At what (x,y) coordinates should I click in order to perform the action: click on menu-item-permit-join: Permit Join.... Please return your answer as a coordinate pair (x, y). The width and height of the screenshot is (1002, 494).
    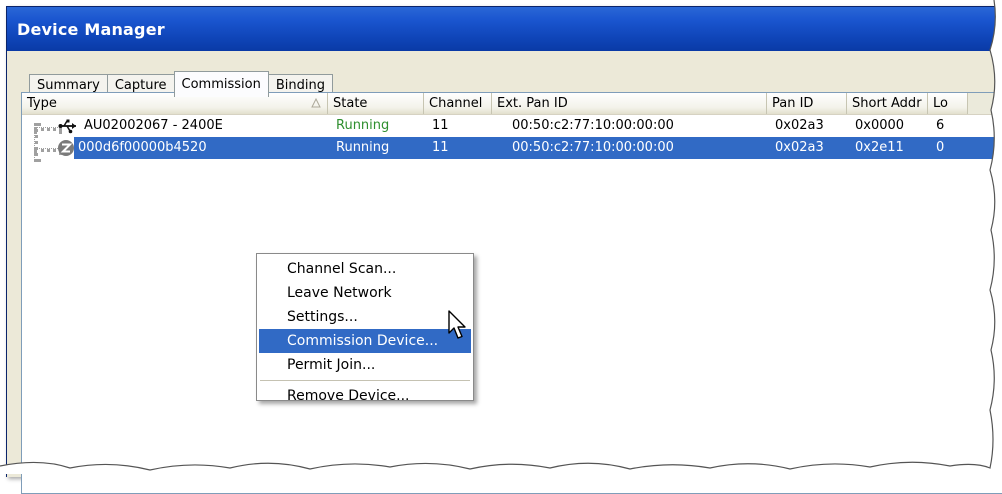
    Looking at the image, I should click on (365, 365).